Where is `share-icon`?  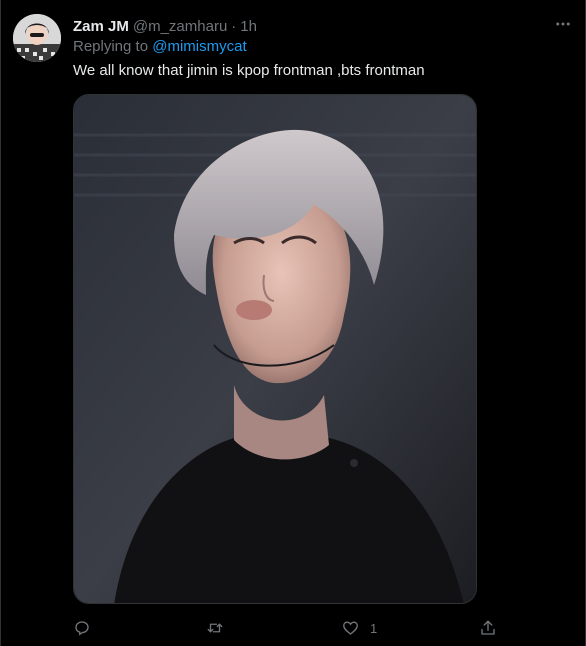 share-icon is located at coordinates (488, 628).